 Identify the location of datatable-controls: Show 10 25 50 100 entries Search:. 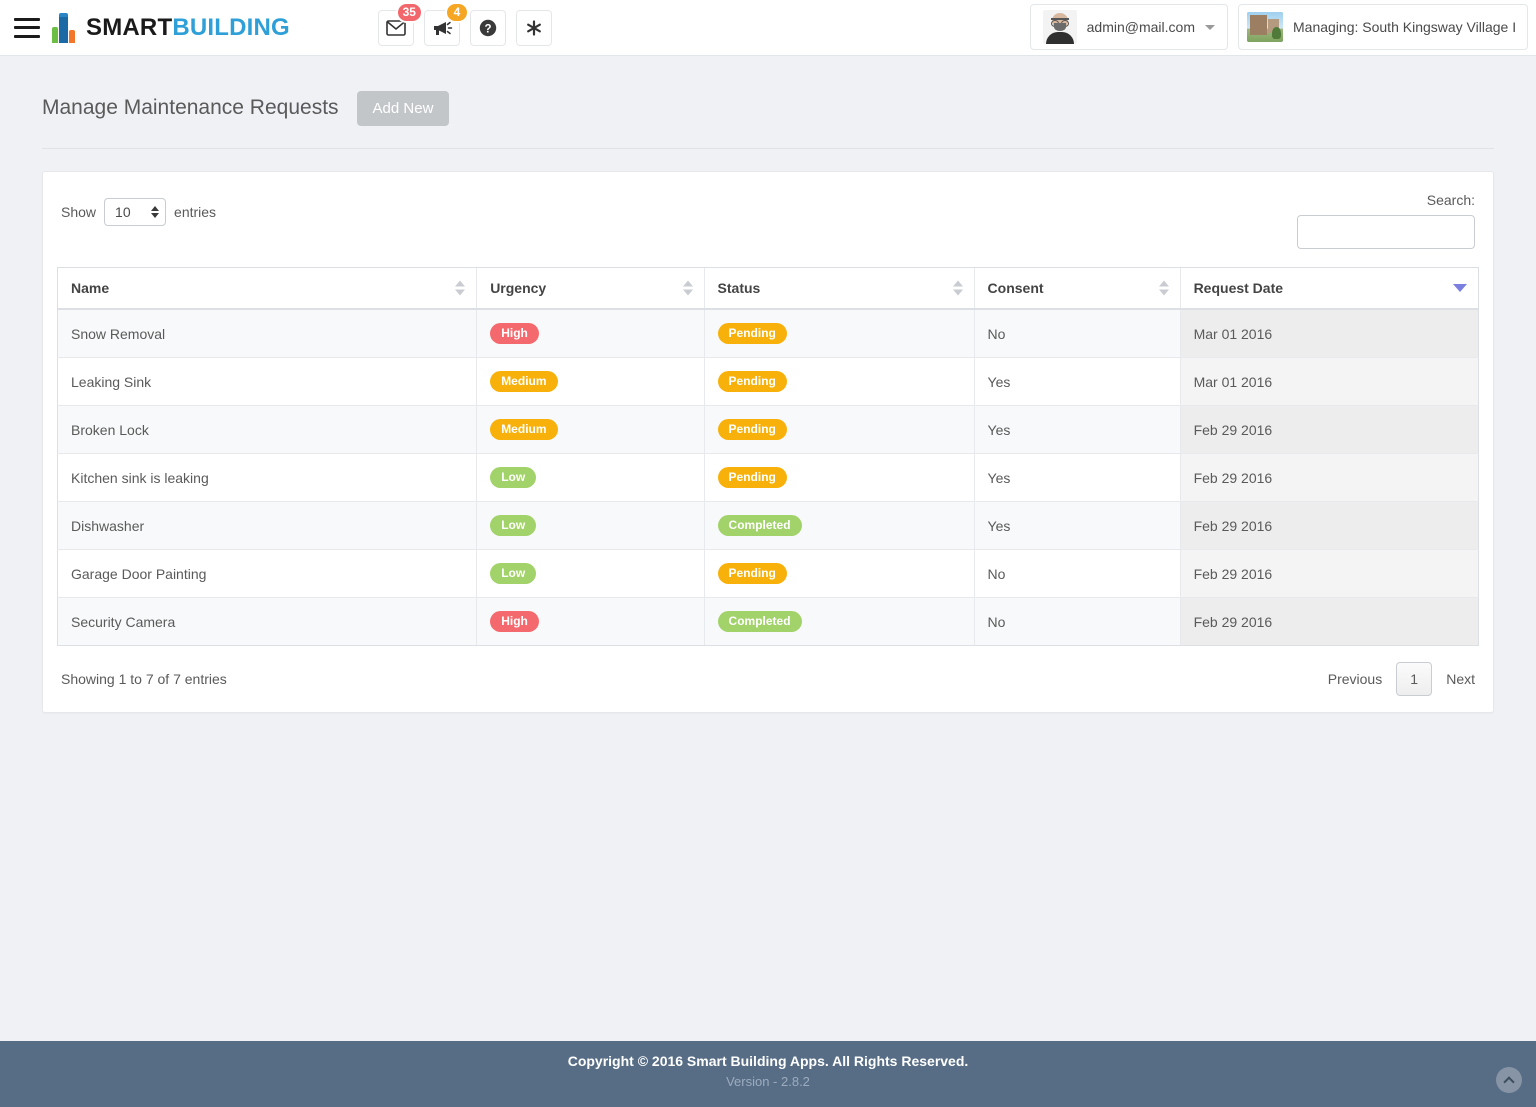
(768, 221).